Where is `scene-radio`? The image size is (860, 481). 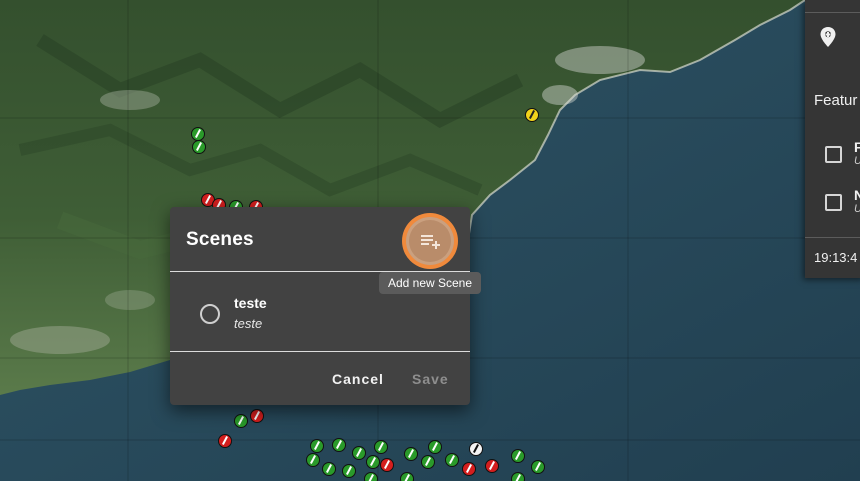 scene-radio is located at coordinates (210, 314).